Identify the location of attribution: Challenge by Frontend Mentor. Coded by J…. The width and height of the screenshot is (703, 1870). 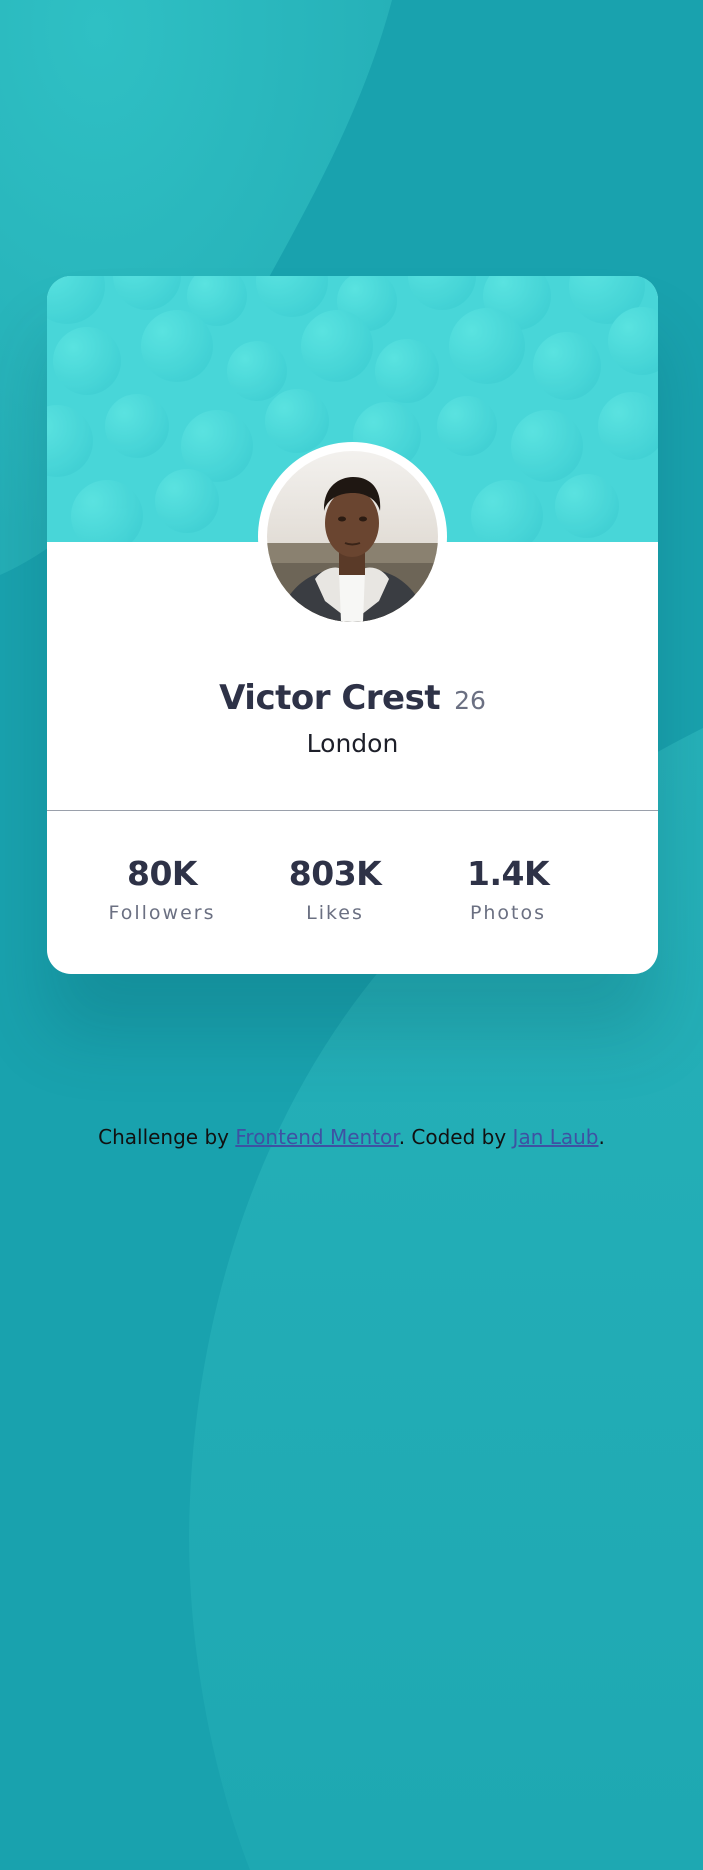
(351, 1137).